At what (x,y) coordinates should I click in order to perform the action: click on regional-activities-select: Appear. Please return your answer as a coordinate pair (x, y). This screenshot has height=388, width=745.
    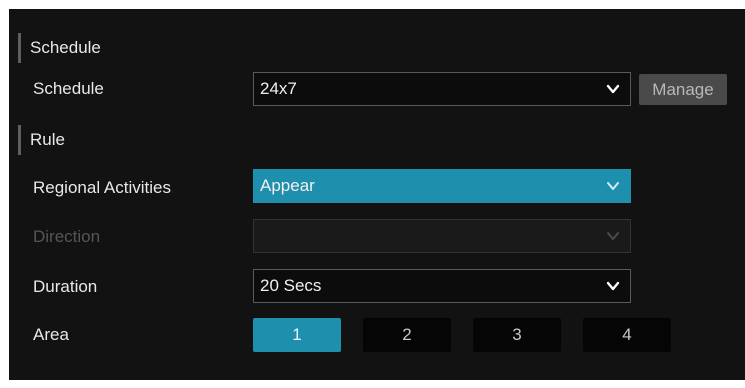
    Looking at the image, I should click on (442, 186).